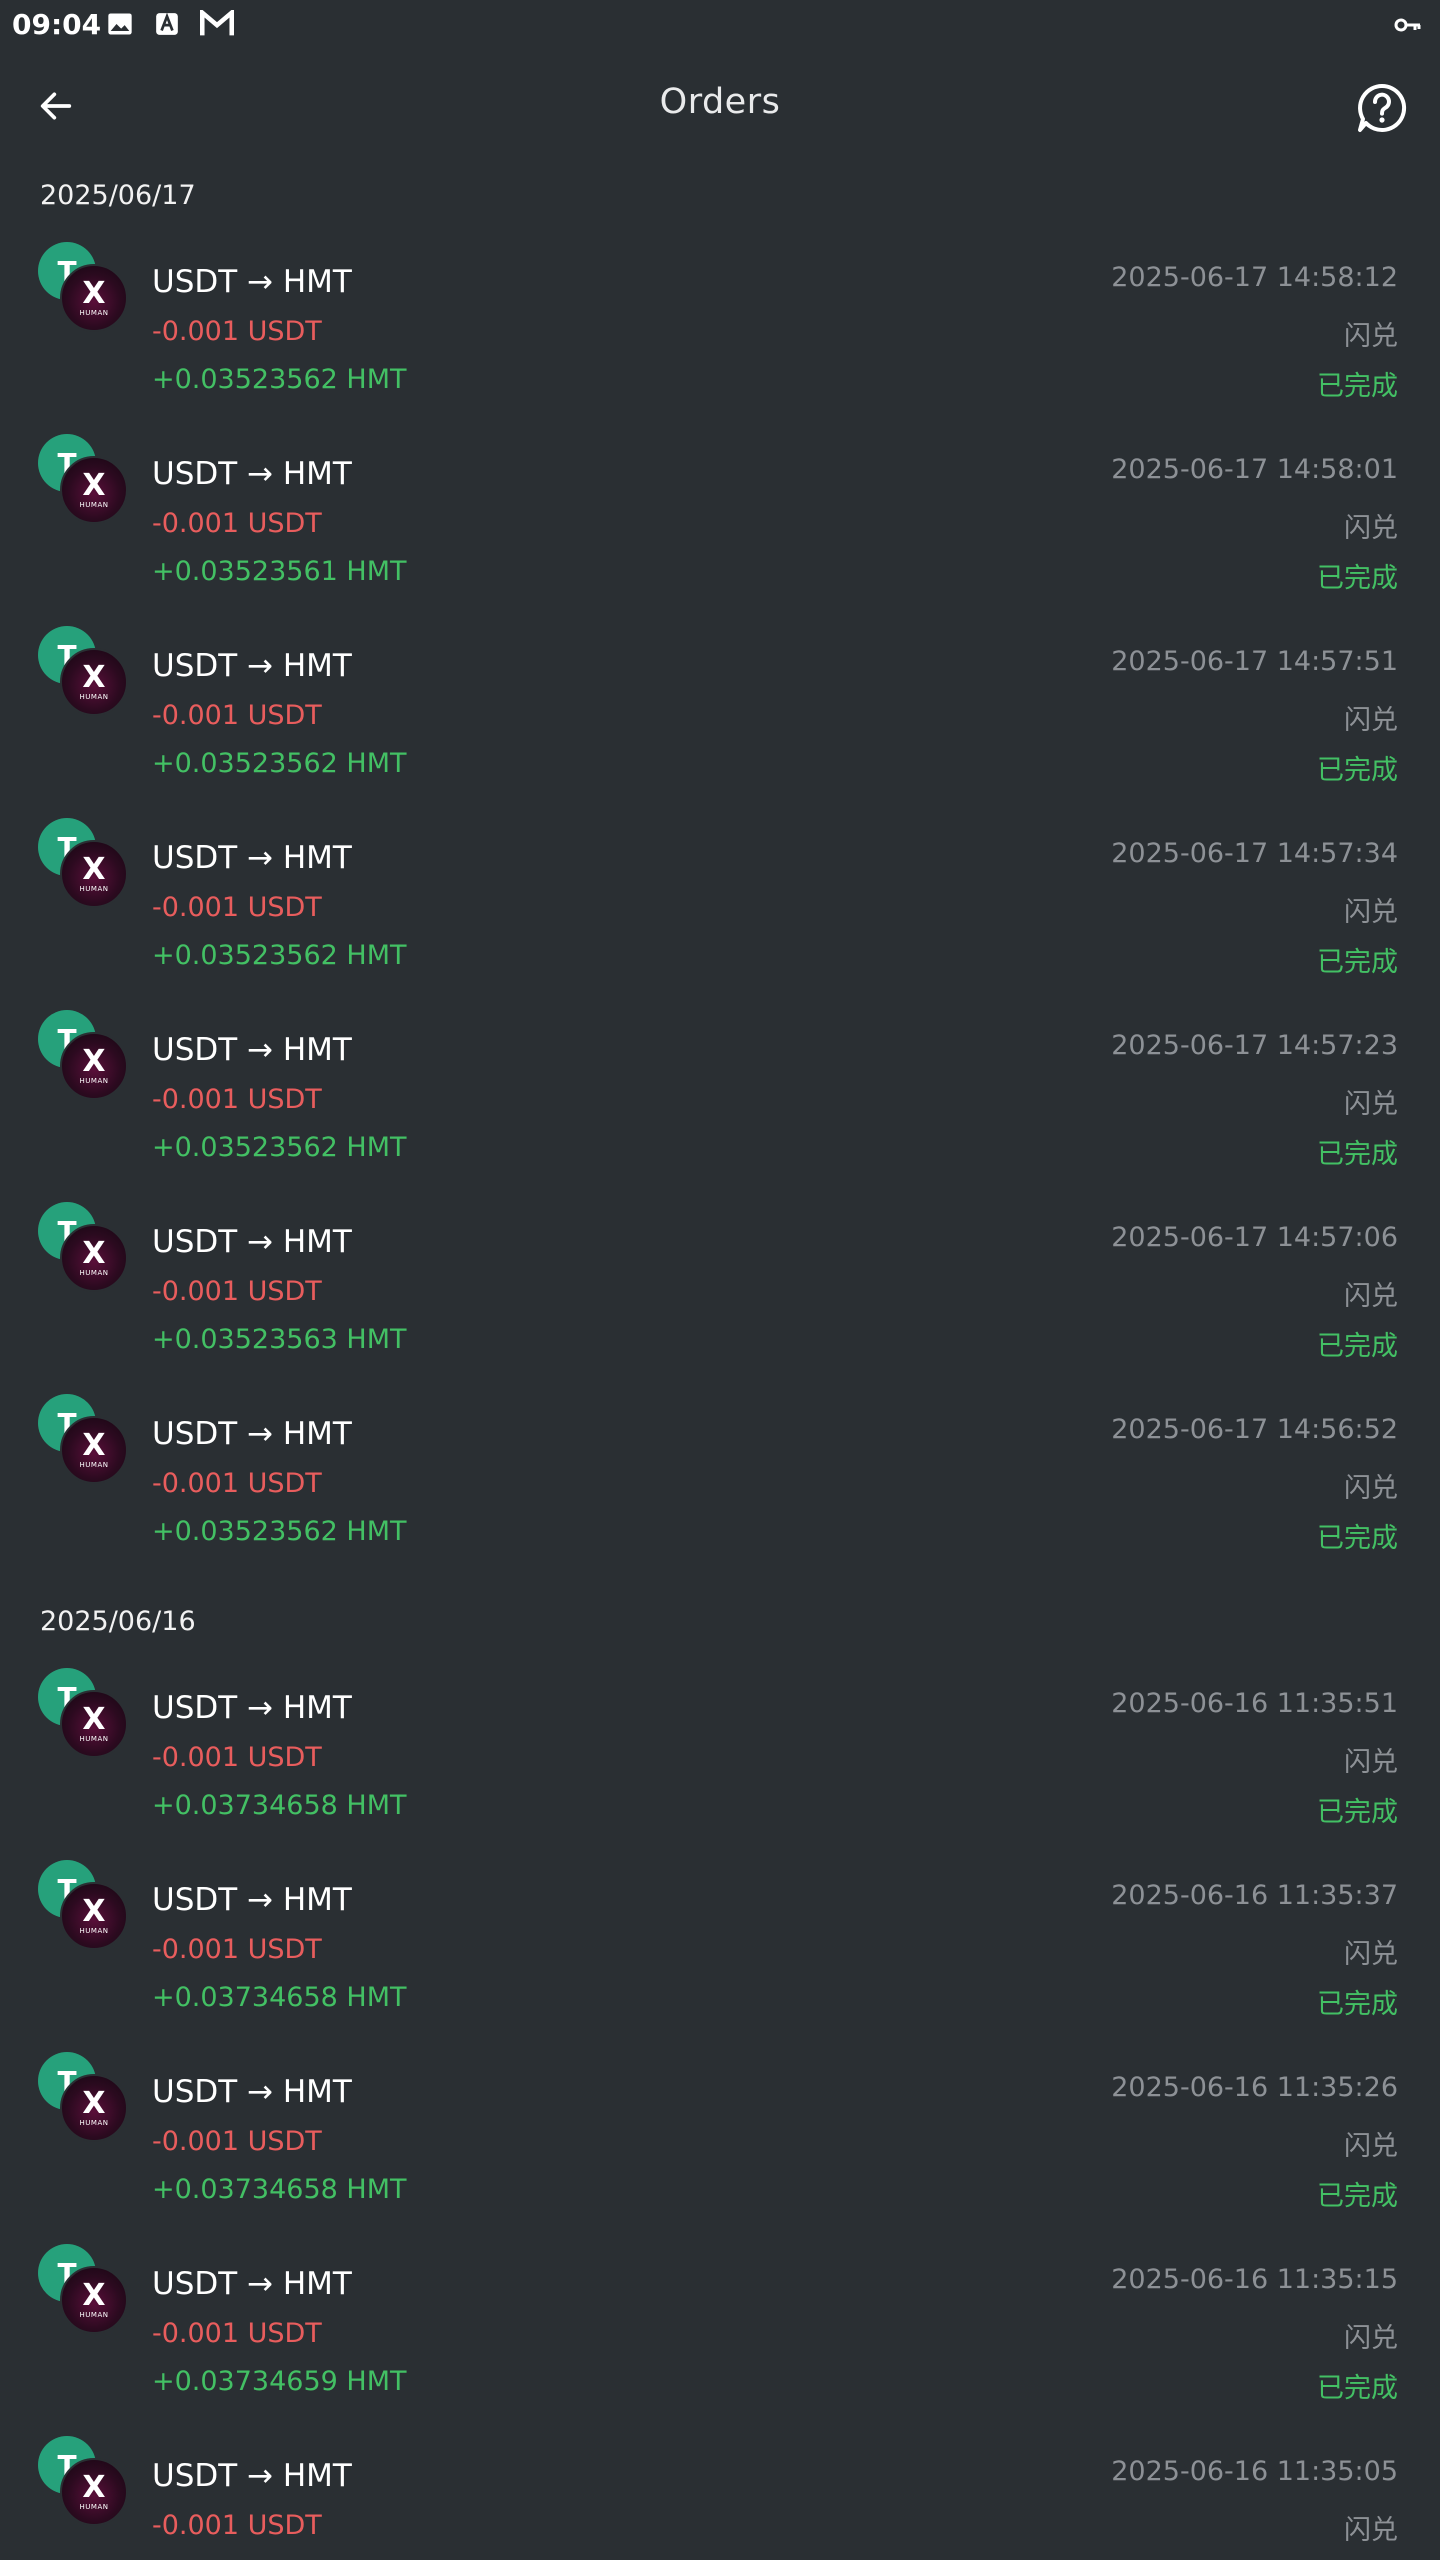 Image resolution: width=1440 pixels, height=2560 pixels. I want to click on order-time: 2025-06-16 11:35:51, so click(1254, 1703).